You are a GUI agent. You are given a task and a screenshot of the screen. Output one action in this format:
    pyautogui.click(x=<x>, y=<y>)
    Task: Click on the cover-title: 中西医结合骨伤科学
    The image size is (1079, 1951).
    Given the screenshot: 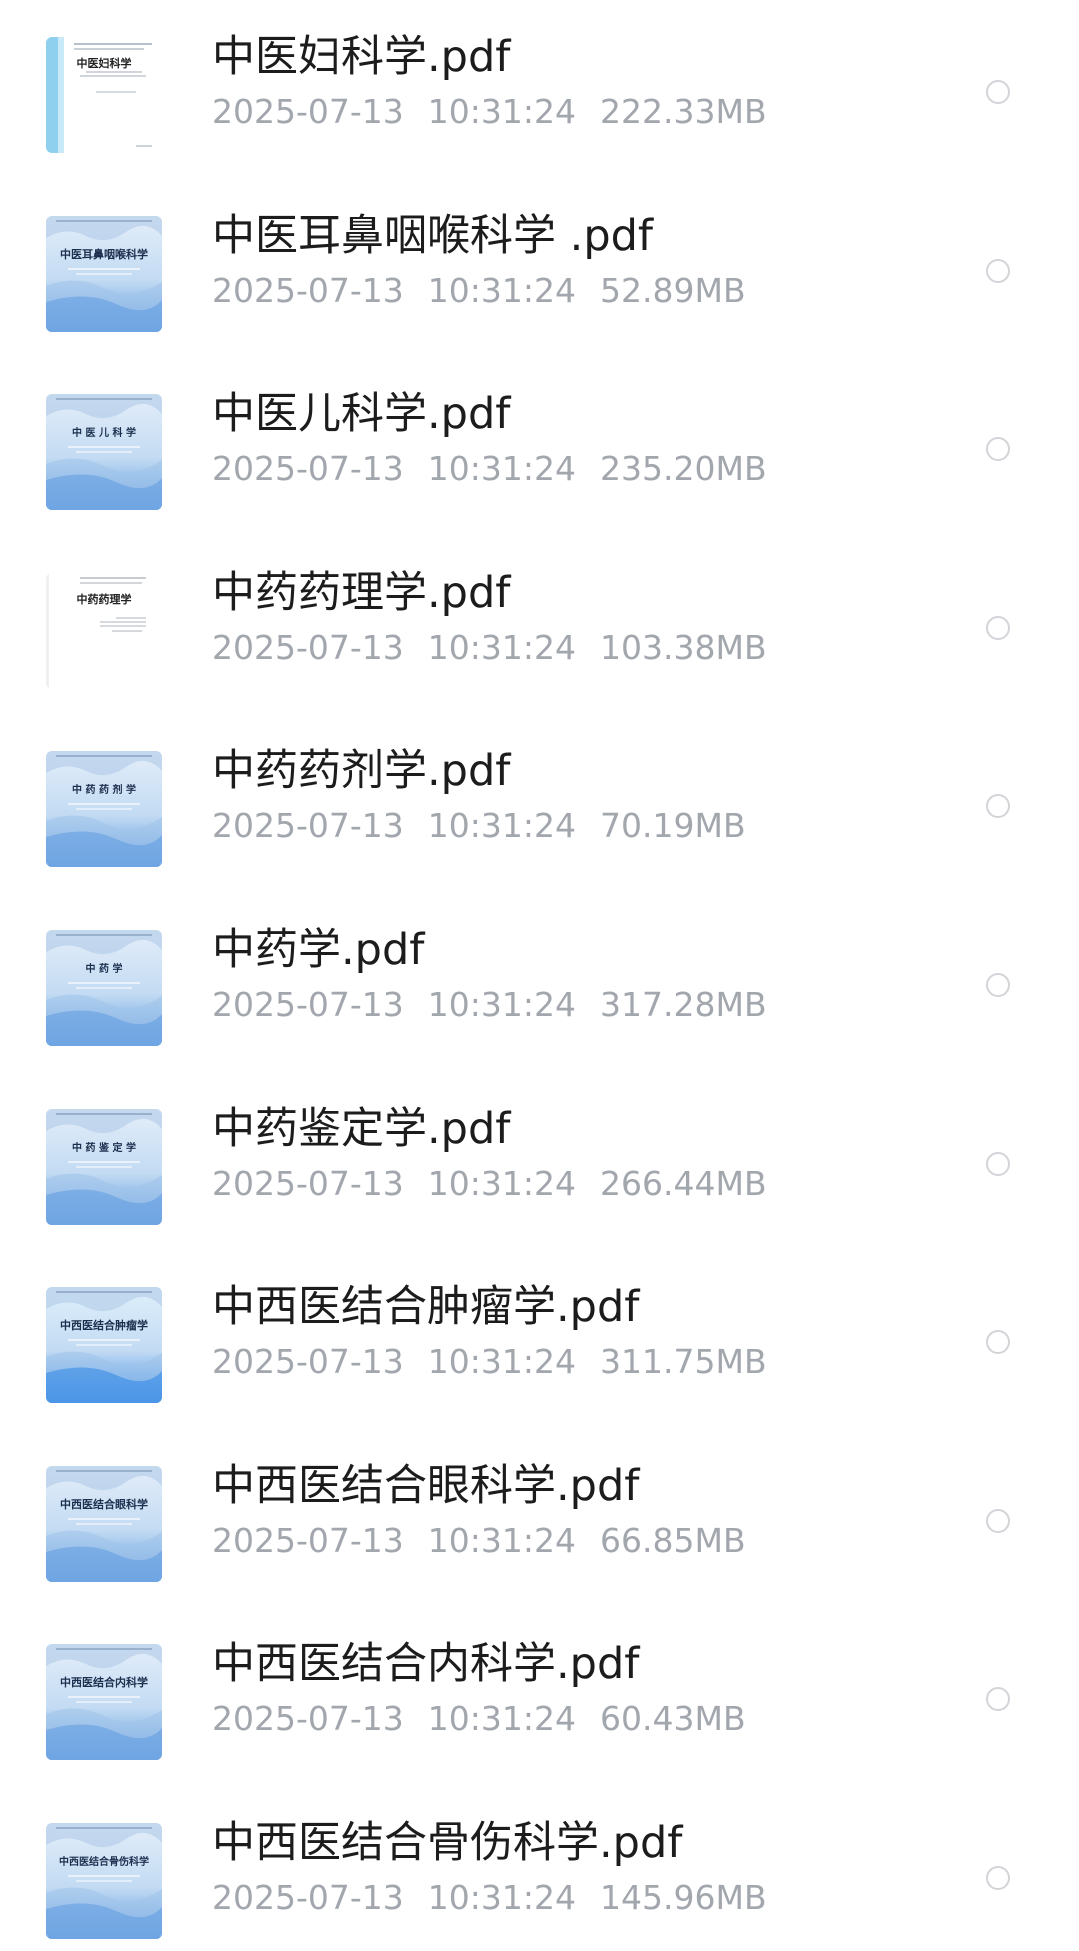 What is the action you would take?
    pyautogui.click(x=104, y=1861)
    